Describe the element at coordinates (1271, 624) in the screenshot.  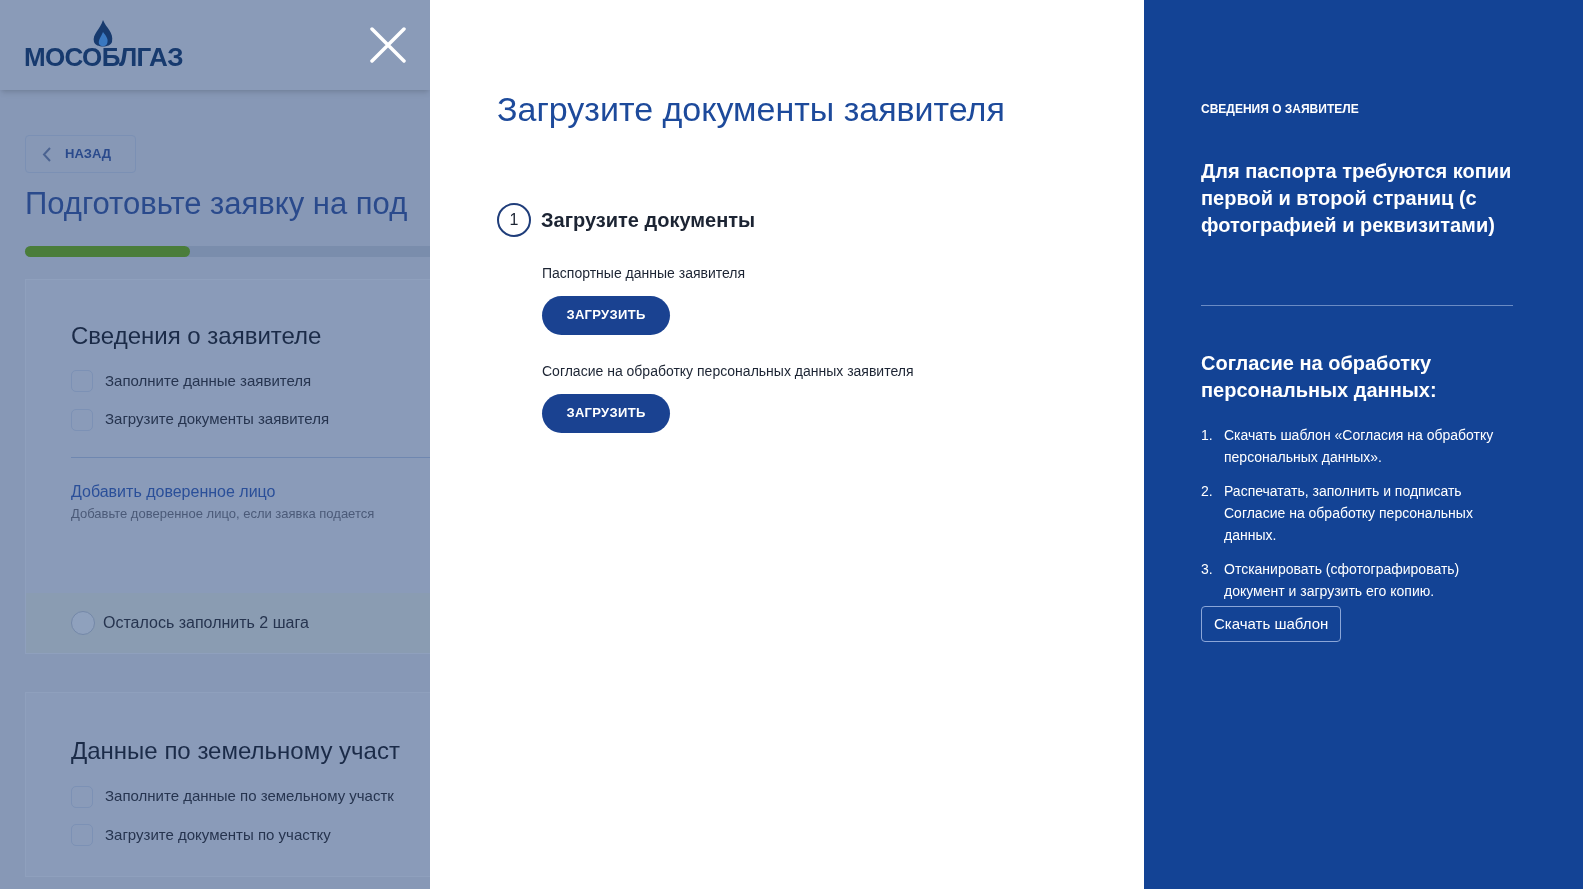
I see `download-template-button: Скачать шаблон` at that location.